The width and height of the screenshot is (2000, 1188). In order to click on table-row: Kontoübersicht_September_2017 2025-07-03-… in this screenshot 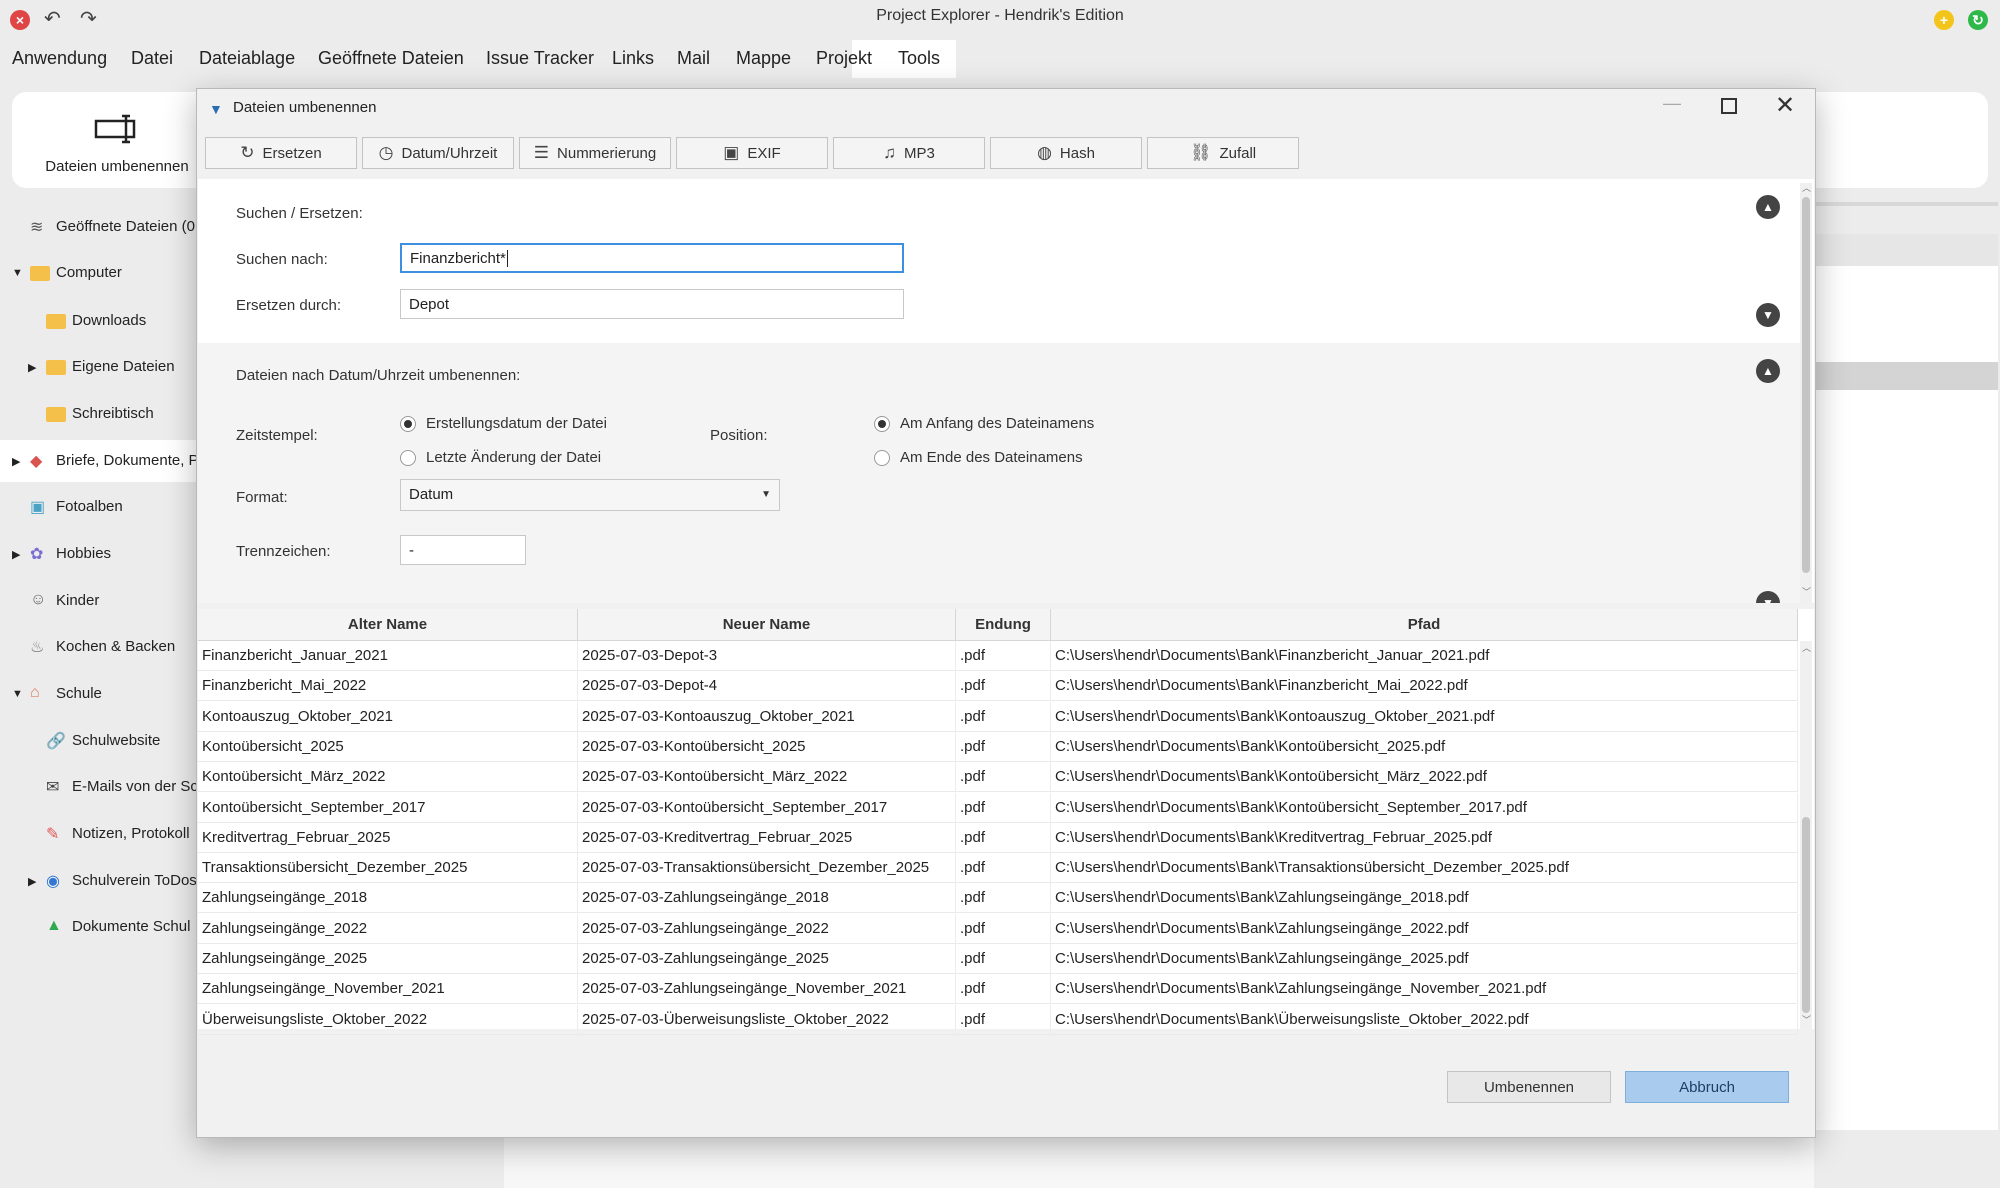, I will do `click(998, 807)`.